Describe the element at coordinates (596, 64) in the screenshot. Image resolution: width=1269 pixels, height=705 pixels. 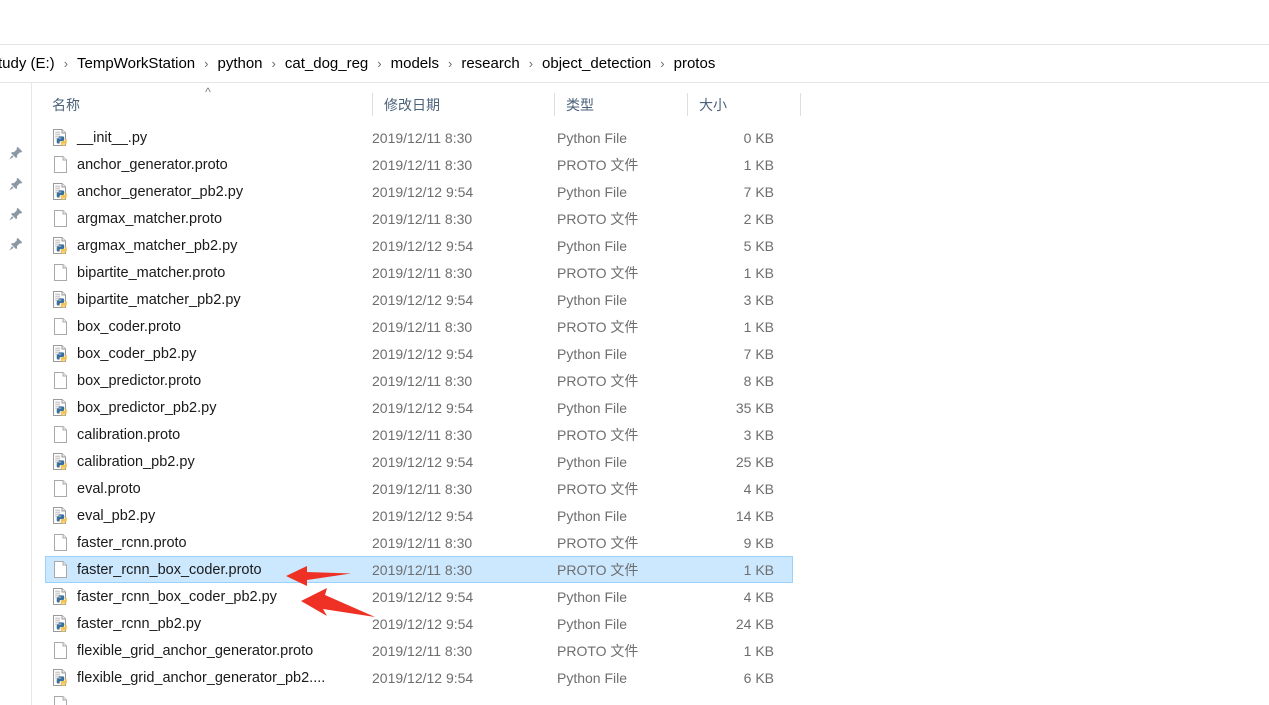
I see `breadcrumb-item-7: object_detection` at that location.